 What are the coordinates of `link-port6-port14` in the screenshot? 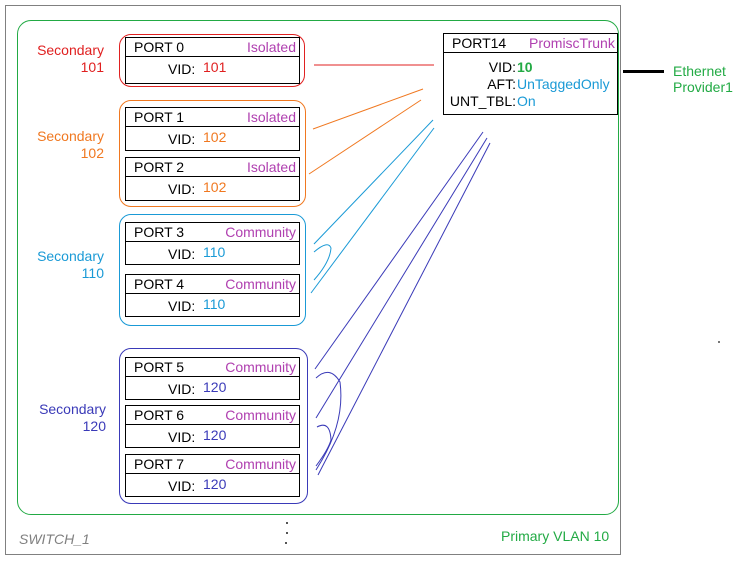 It's located at (401, 278).